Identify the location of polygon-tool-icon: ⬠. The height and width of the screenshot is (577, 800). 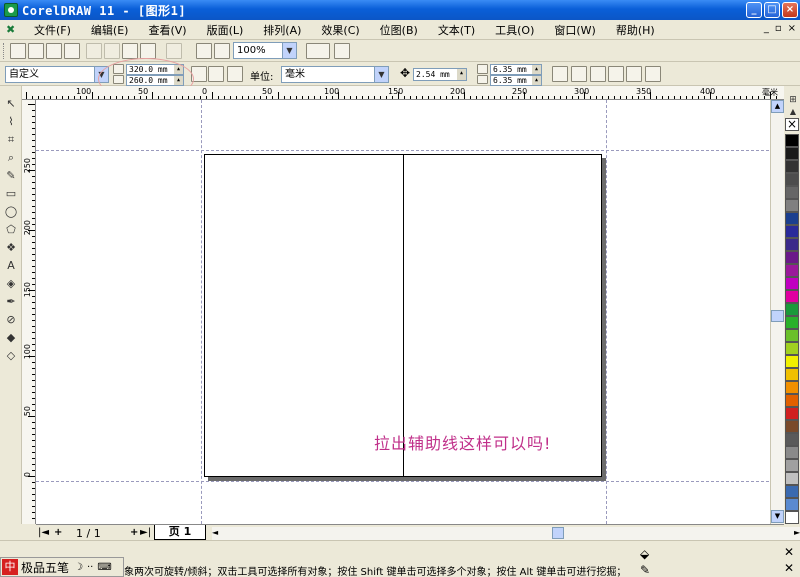
(11, 230).